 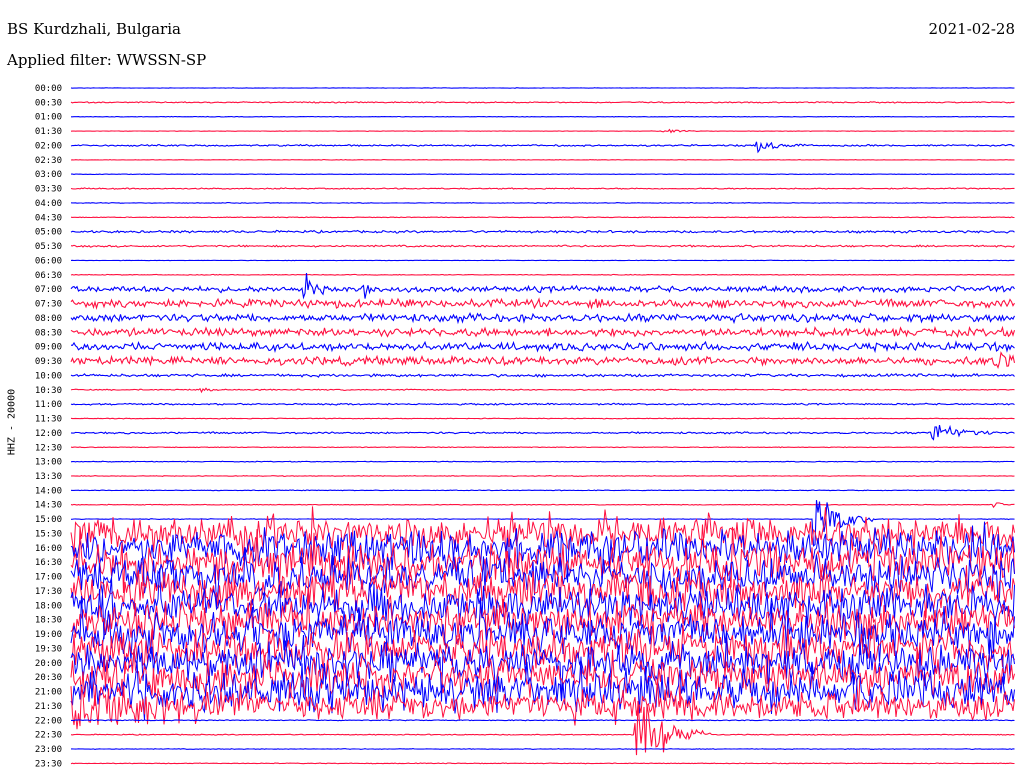 I want to click on row-label: 02:00, so click(x=48, y=146).